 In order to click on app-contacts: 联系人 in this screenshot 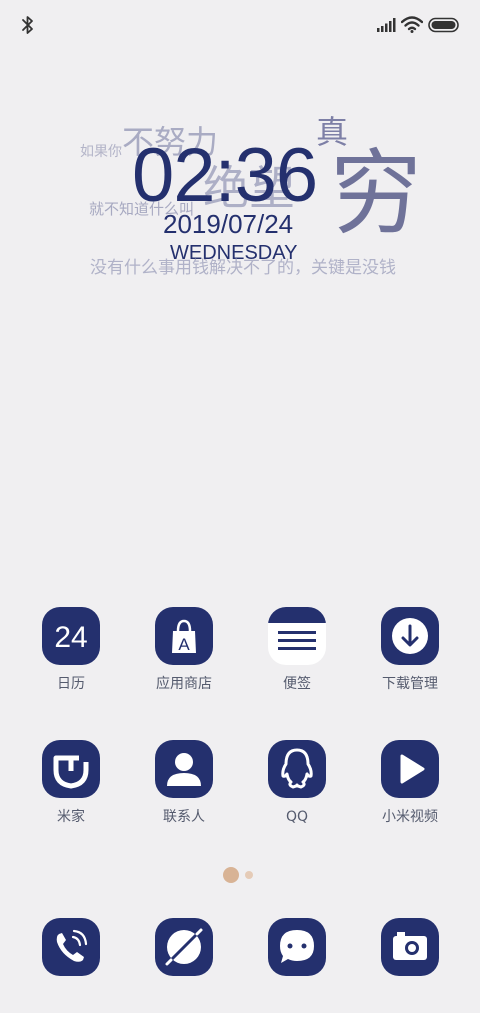, I will do `click(184, 783)`.